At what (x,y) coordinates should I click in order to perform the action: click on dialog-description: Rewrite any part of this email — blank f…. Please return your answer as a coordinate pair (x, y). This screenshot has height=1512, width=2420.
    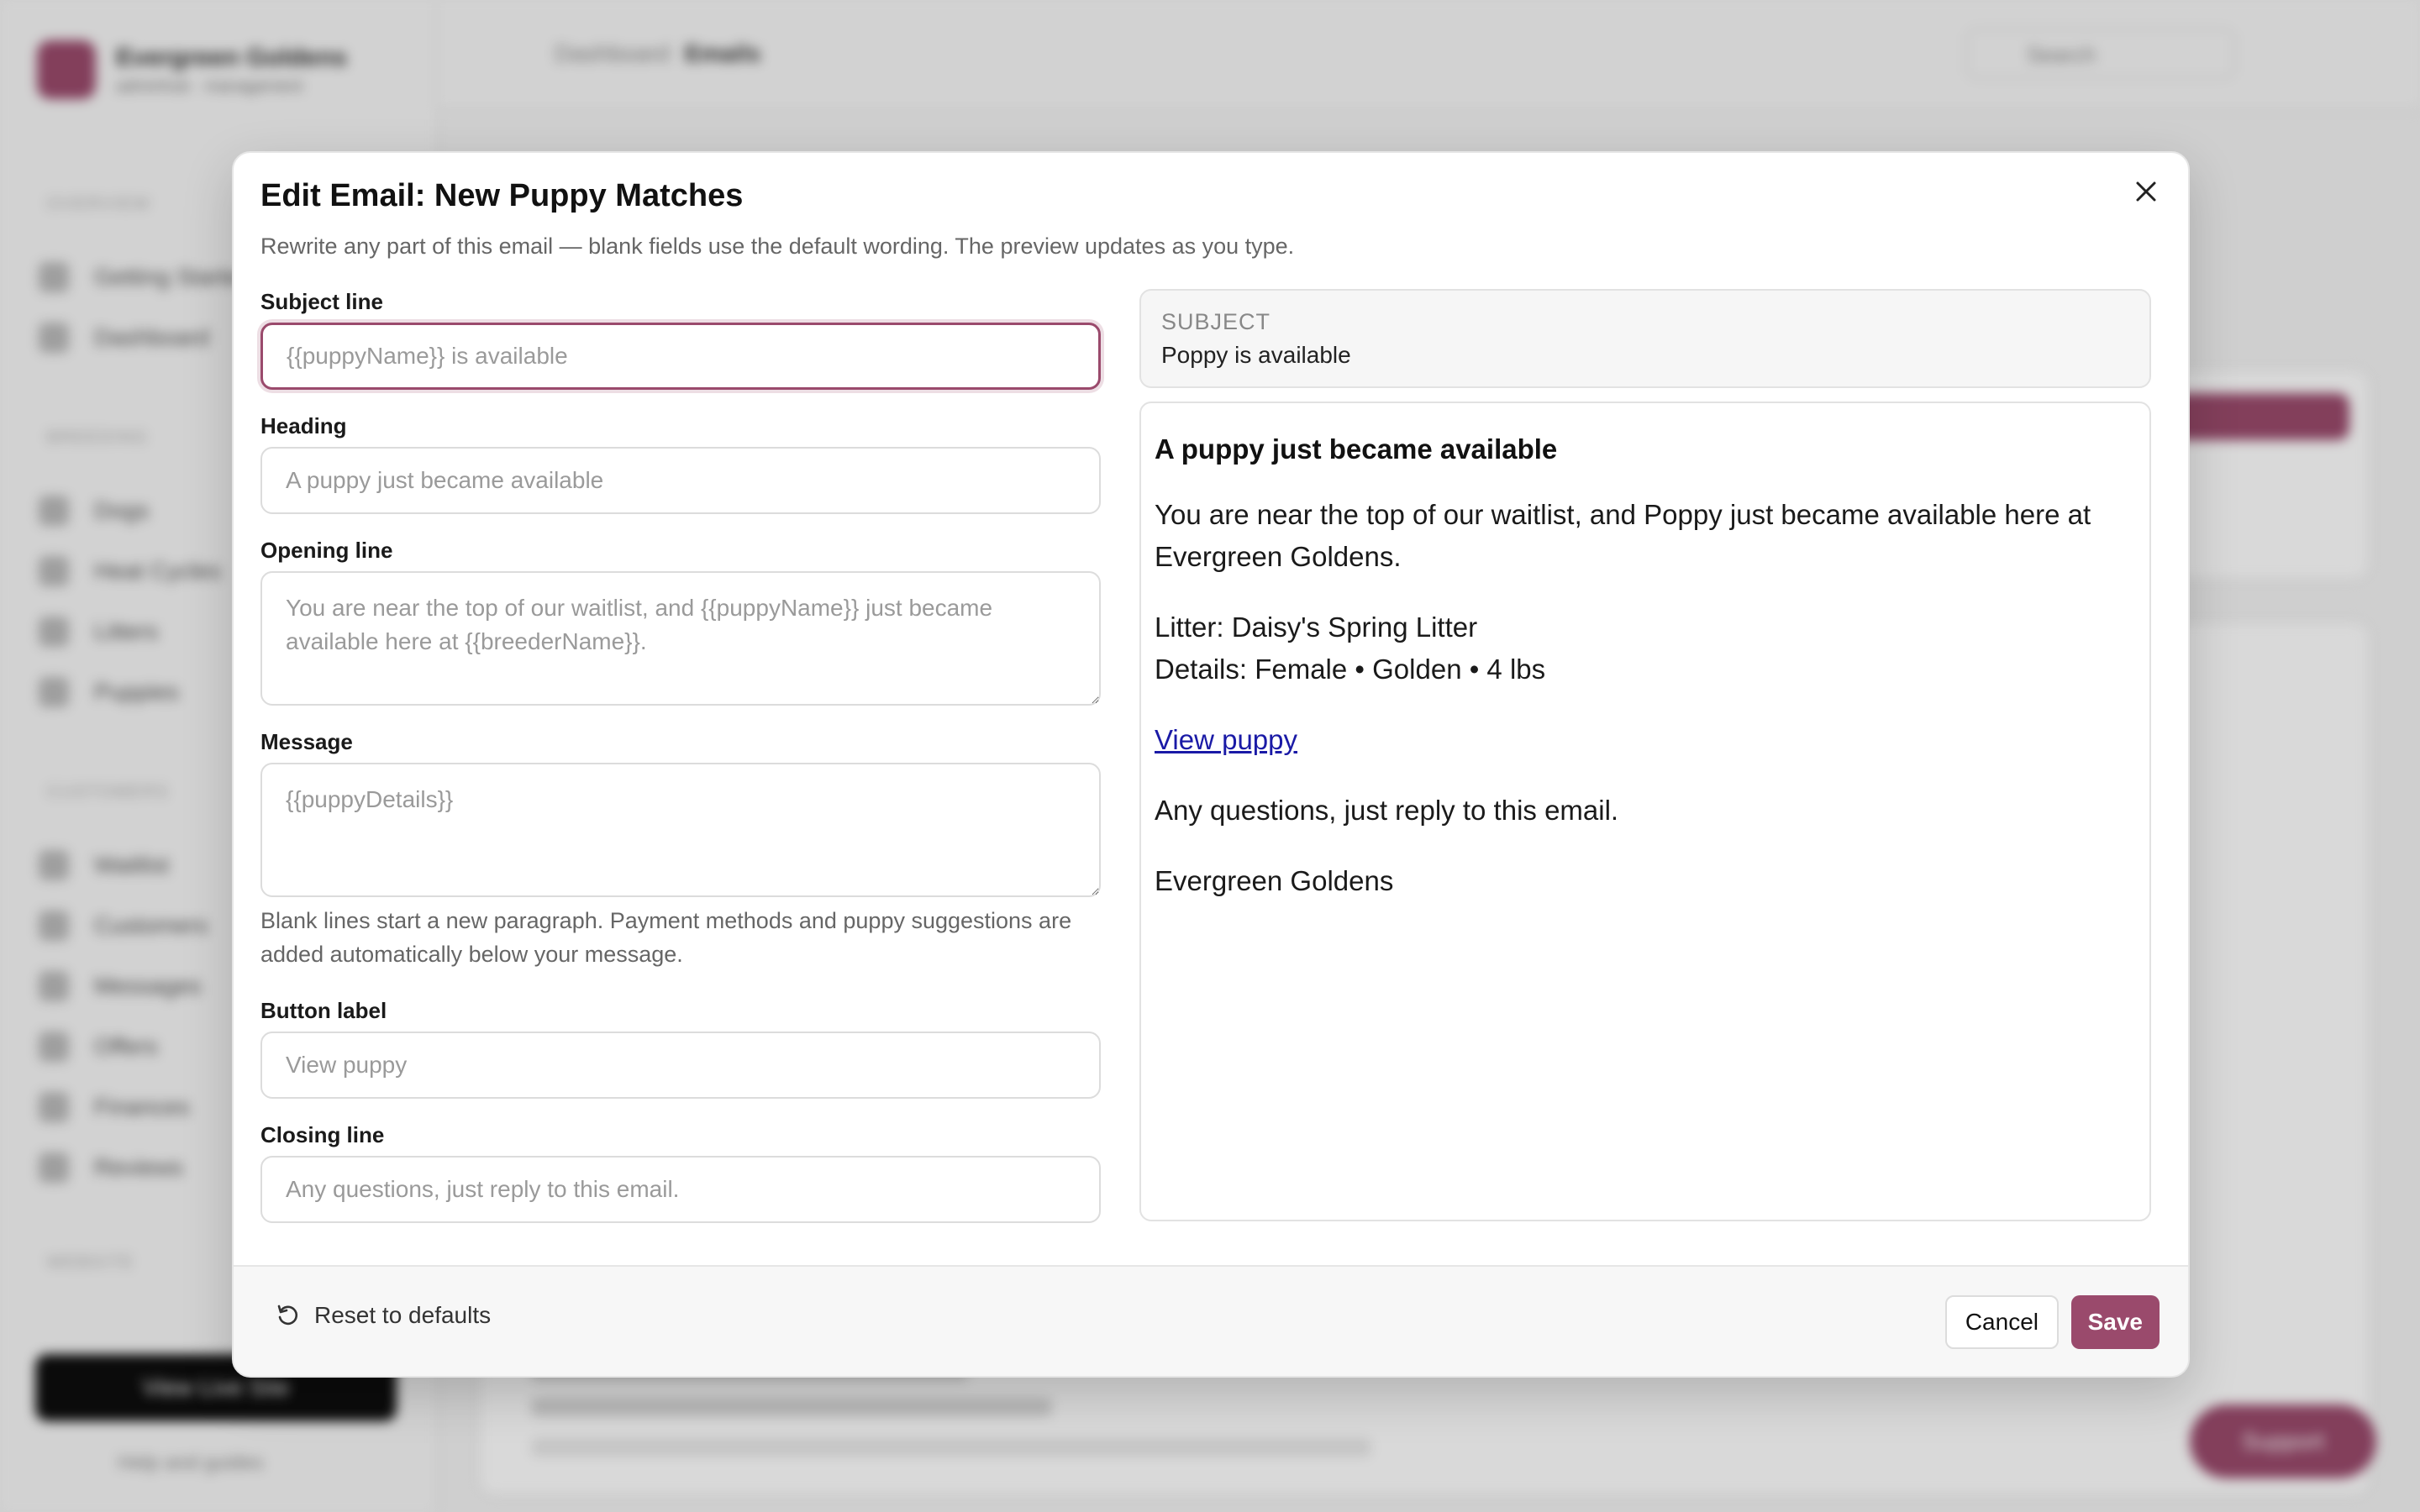
    Looking at the image, I should click on (778, 246).